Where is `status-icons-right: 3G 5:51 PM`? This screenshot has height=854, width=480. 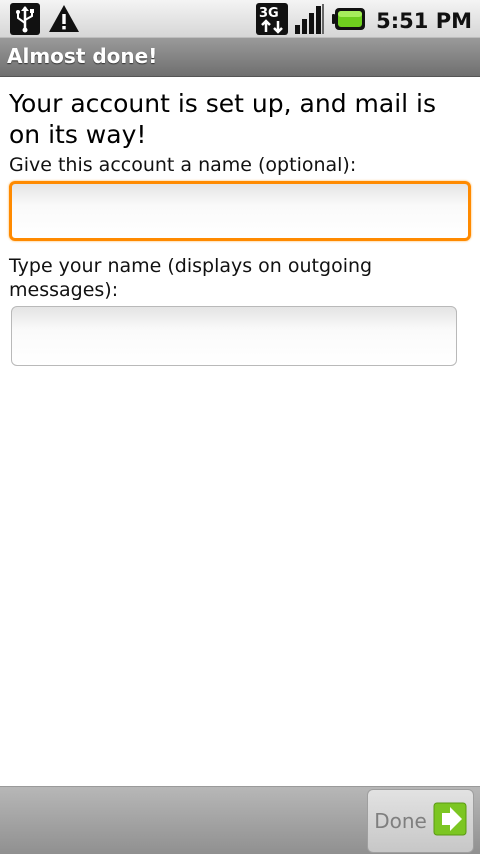
status-icons-right: 3G 5:51 PM is located at coordinates (364, 21).